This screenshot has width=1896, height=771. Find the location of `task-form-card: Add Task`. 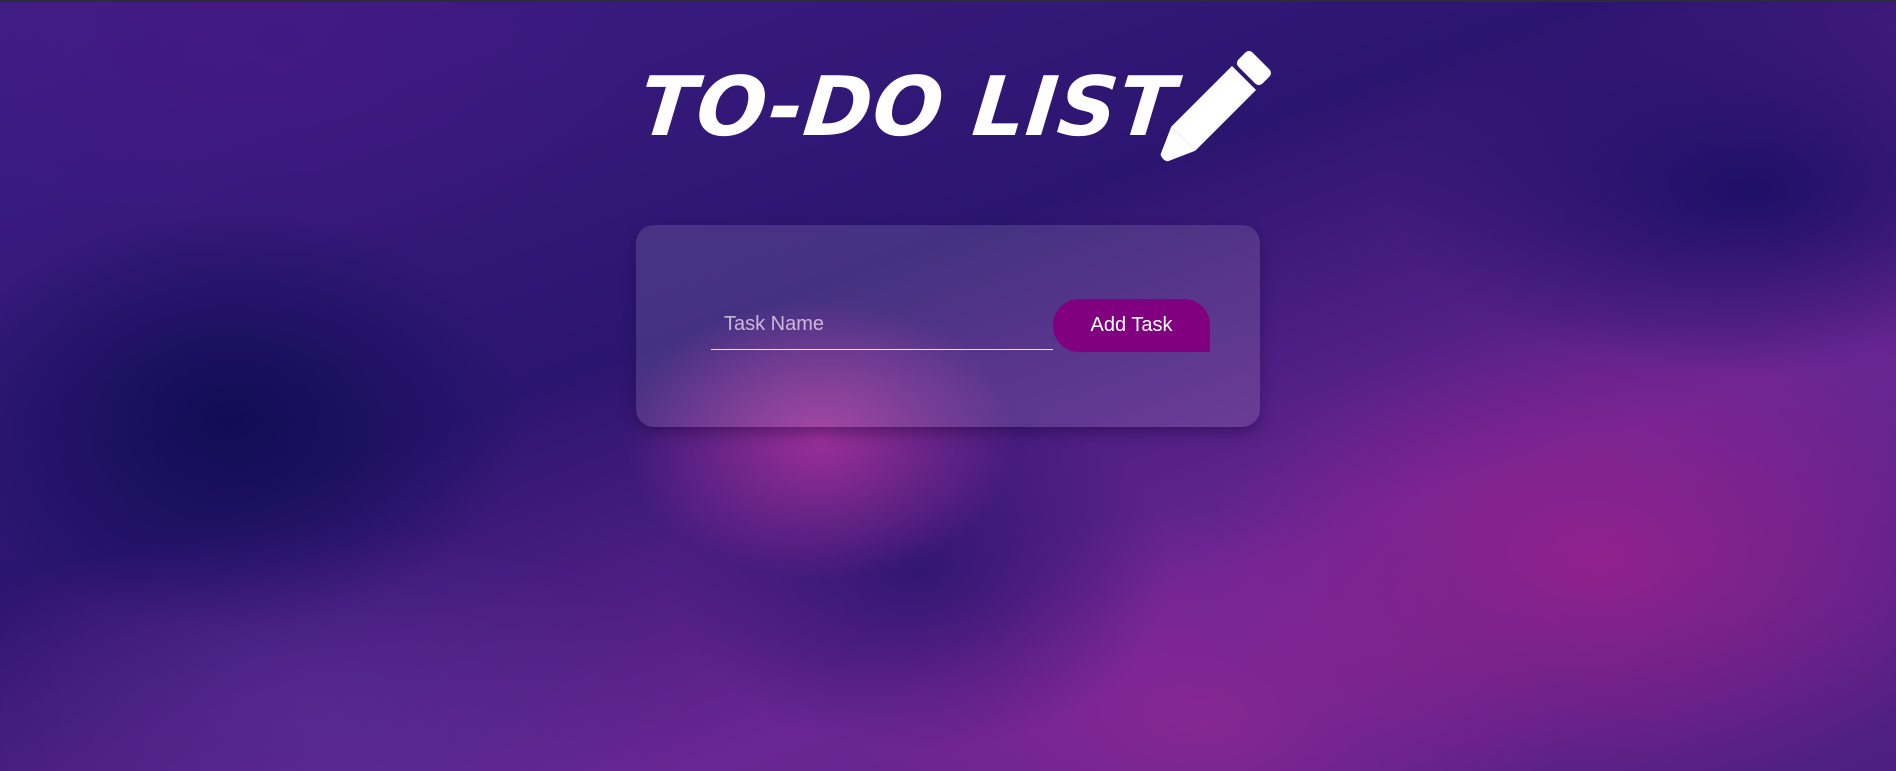

task-form-card: Add Task is located at coordinates (948, 326).